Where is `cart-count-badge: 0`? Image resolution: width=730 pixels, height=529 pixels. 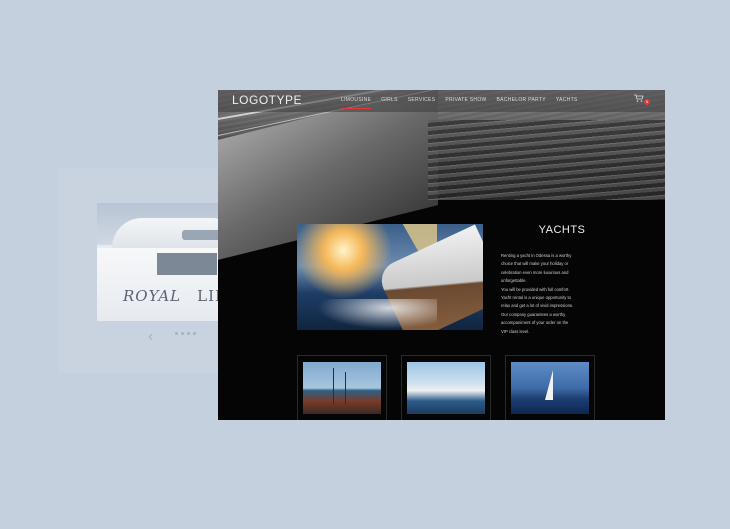 cart-count-badge: 0 is located at coordinates (647, 102).